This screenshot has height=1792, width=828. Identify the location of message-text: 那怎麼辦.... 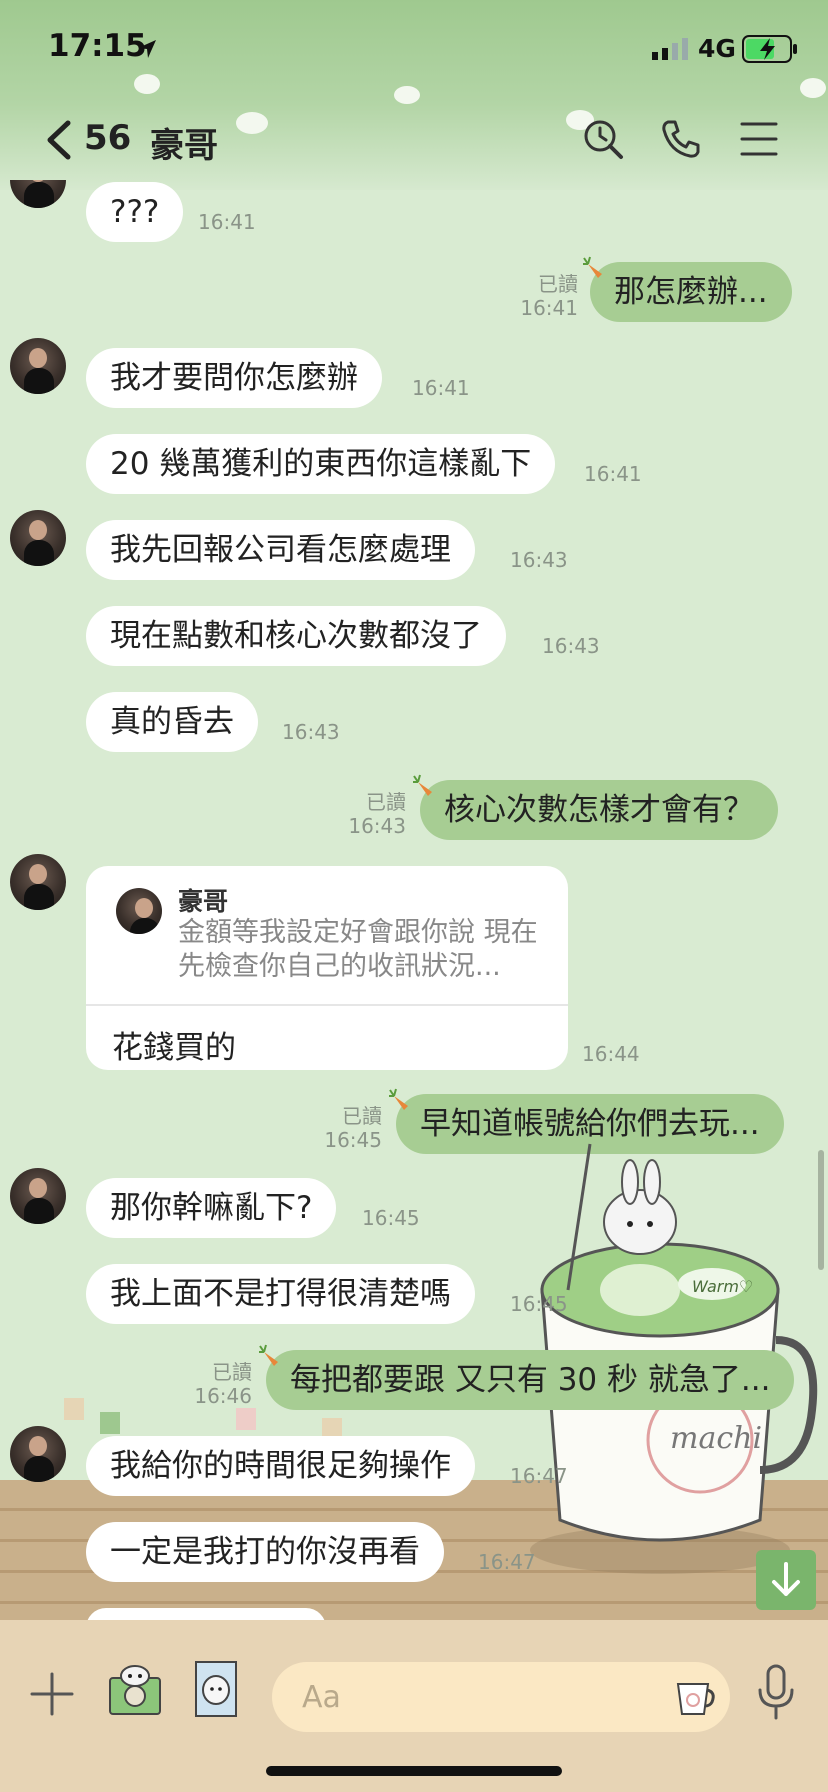
(691, 292).